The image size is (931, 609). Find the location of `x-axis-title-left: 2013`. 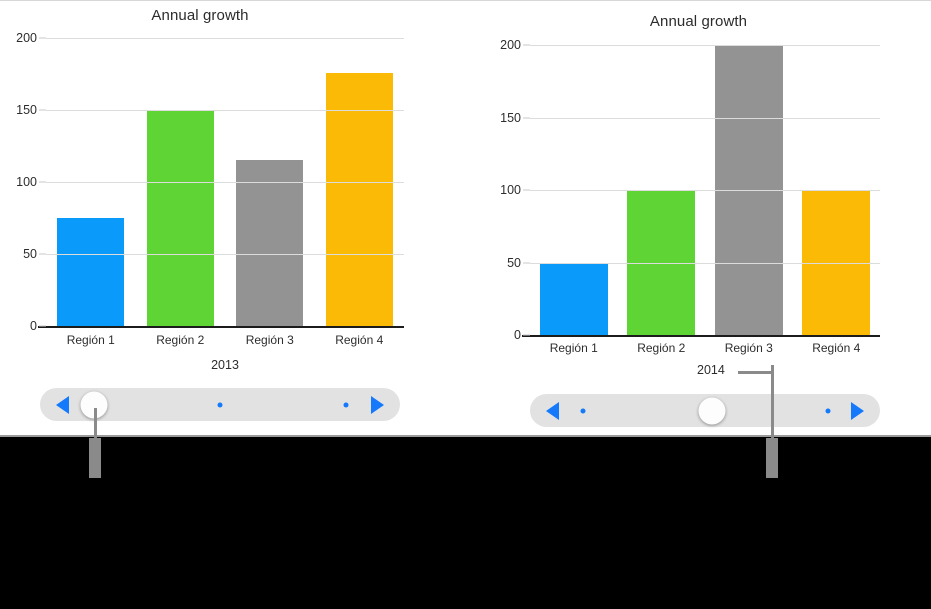

x-axis-title-left: 2013 is located at coordinates (225, 365).